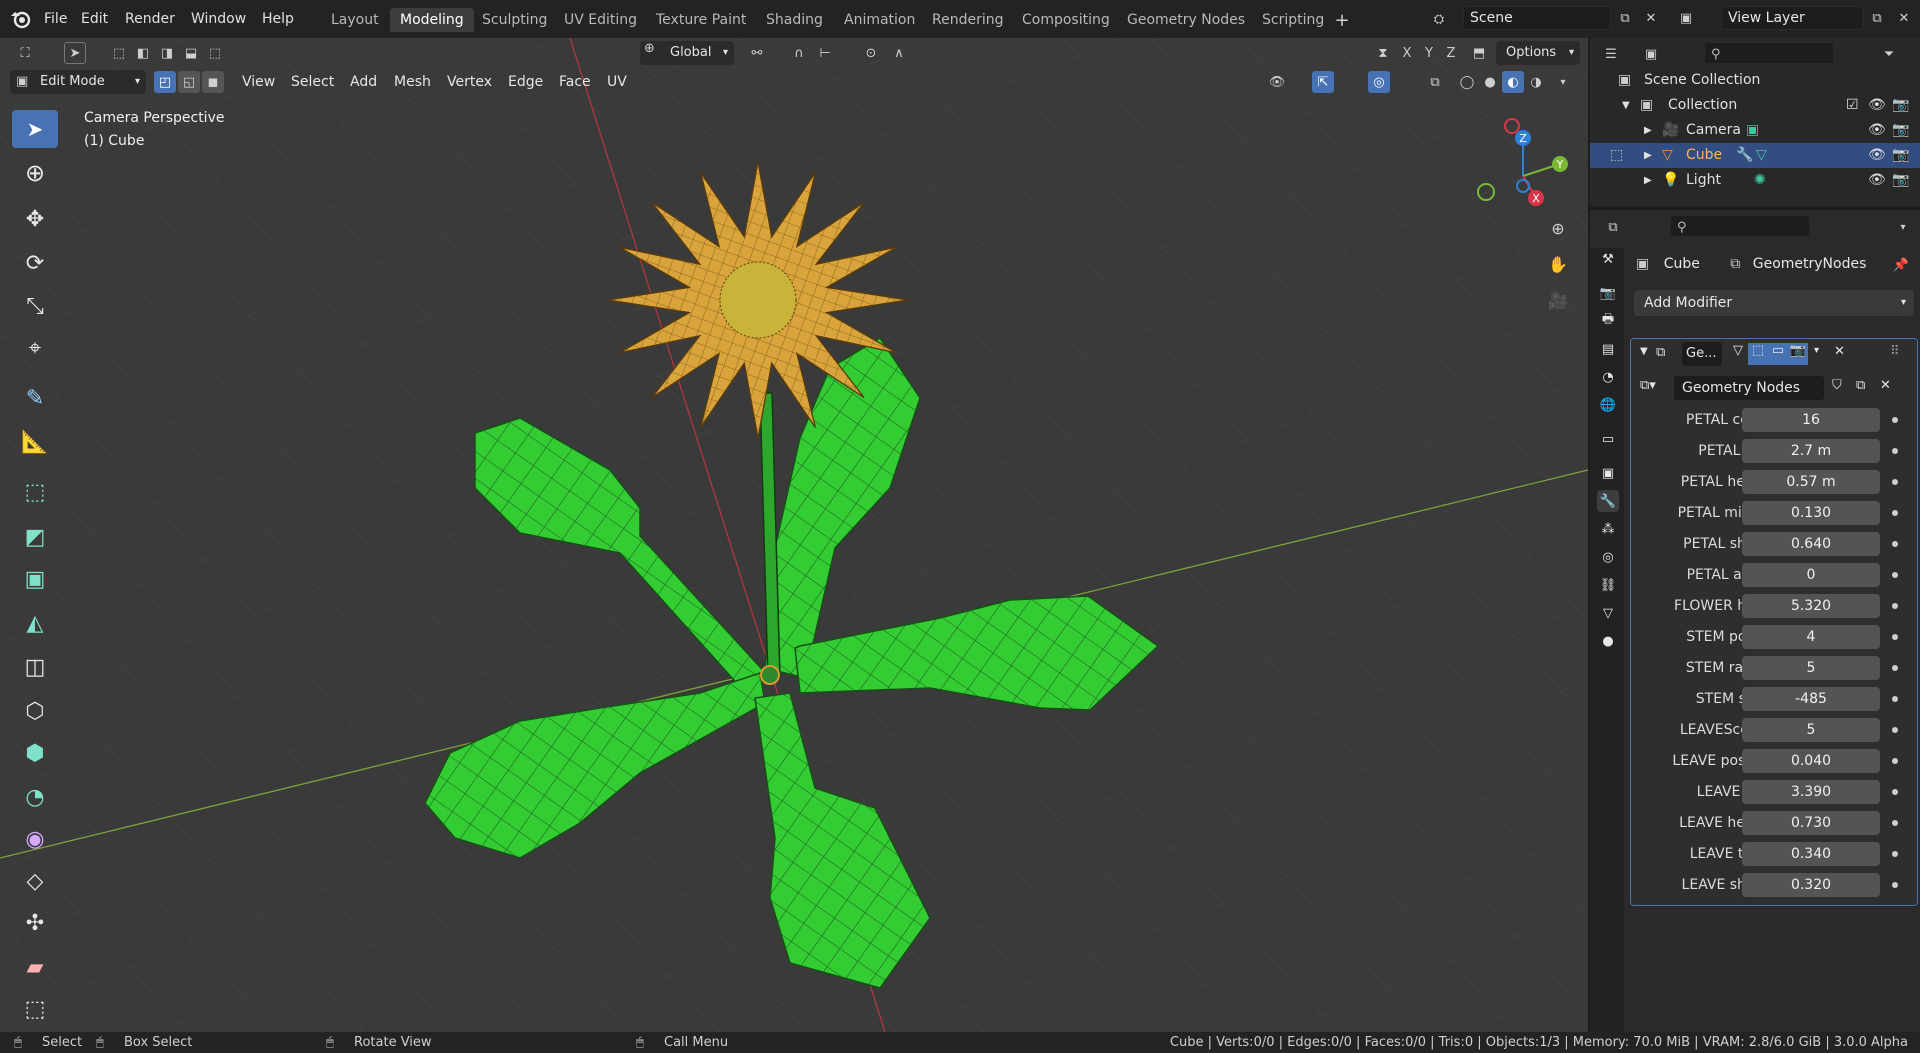 Image resolution: width=1920 pixels, height=1053 pixels. I want to click on mirror-z-toggle: Z, so click(1451, 53).